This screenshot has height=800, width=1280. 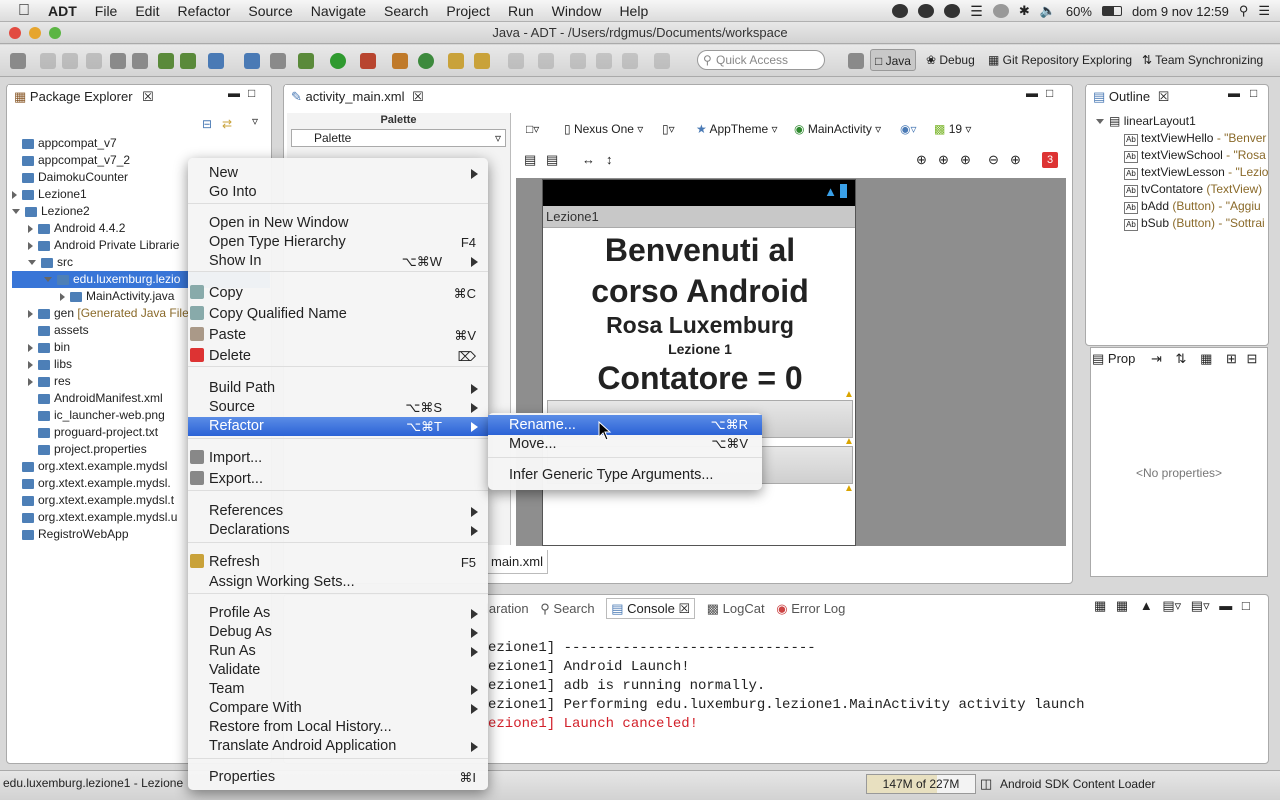 I want to click on open-console-icon: ▤▿, so click(x=1200, y=605).